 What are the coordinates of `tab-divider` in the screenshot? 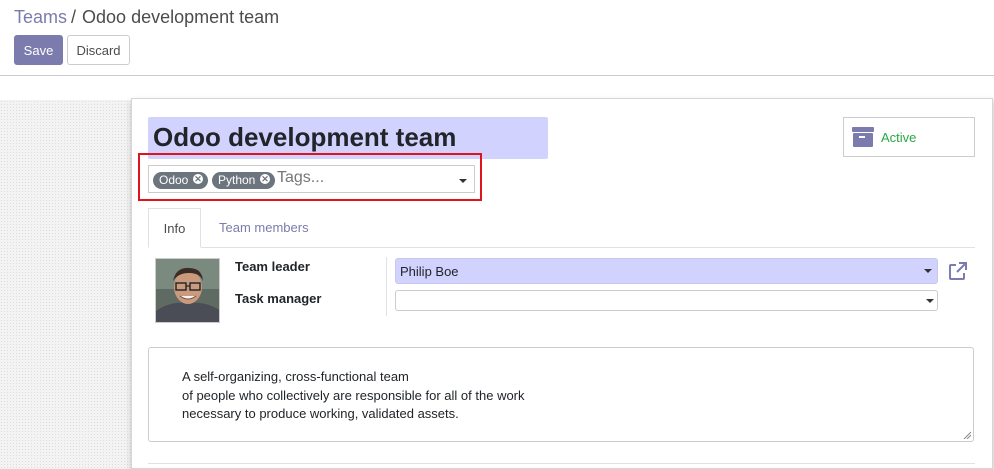 It's located at (561, 247).